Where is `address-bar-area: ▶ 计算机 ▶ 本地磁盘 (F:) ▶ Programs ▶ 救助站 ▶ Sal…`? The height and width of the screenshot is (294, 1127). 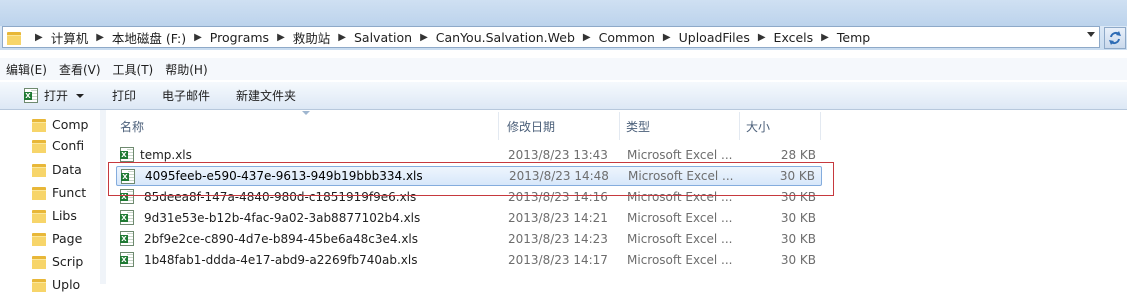
address-bar-area: ▶ 计算机 ▶ 本地磁盘 (F:) ▶ Programs ▶ 救助站 ▶ Sal… is located at coordinates (563, 38).